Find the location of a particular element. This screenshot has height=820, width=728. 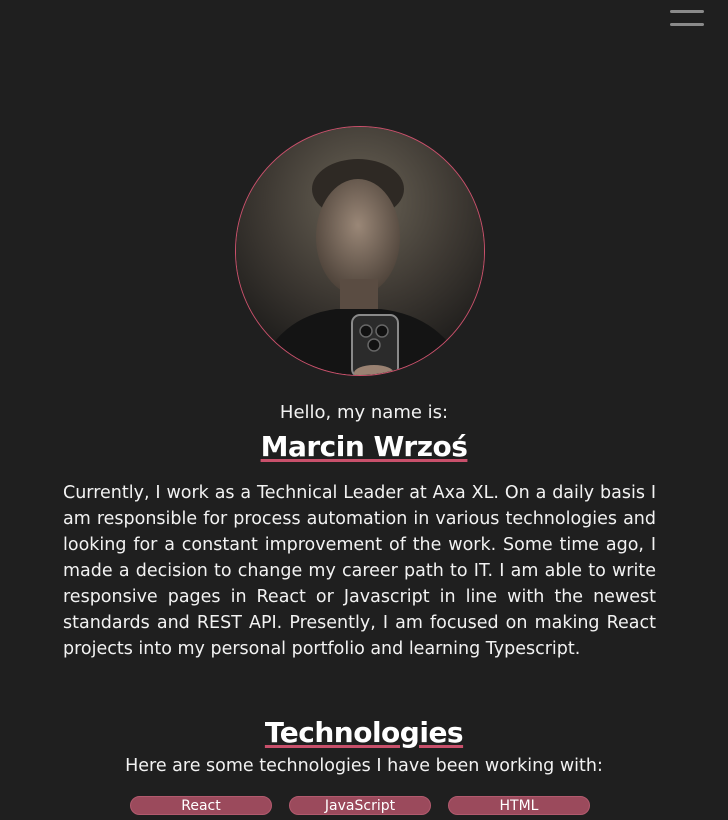

technologies-heading: Technologies is located at coordinates (364, 732).